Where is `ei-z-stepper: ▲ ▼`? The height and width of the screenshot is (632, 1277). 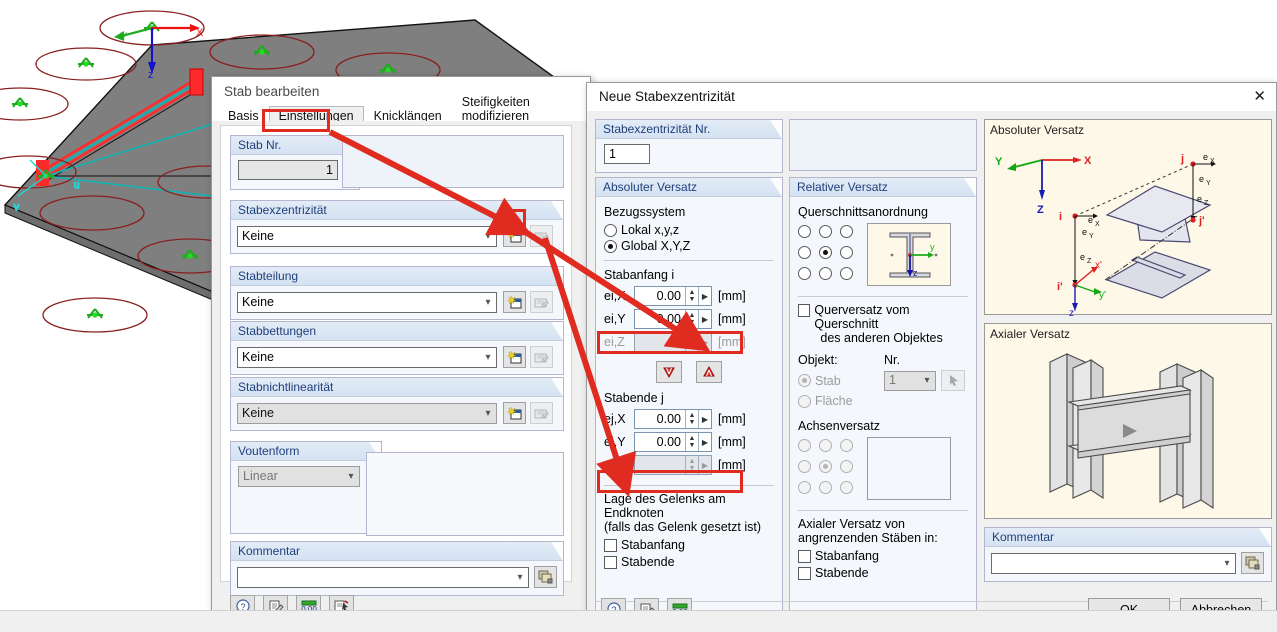 ei-z-stepper: ▲ ▼ is located at coordinates (691, 342).